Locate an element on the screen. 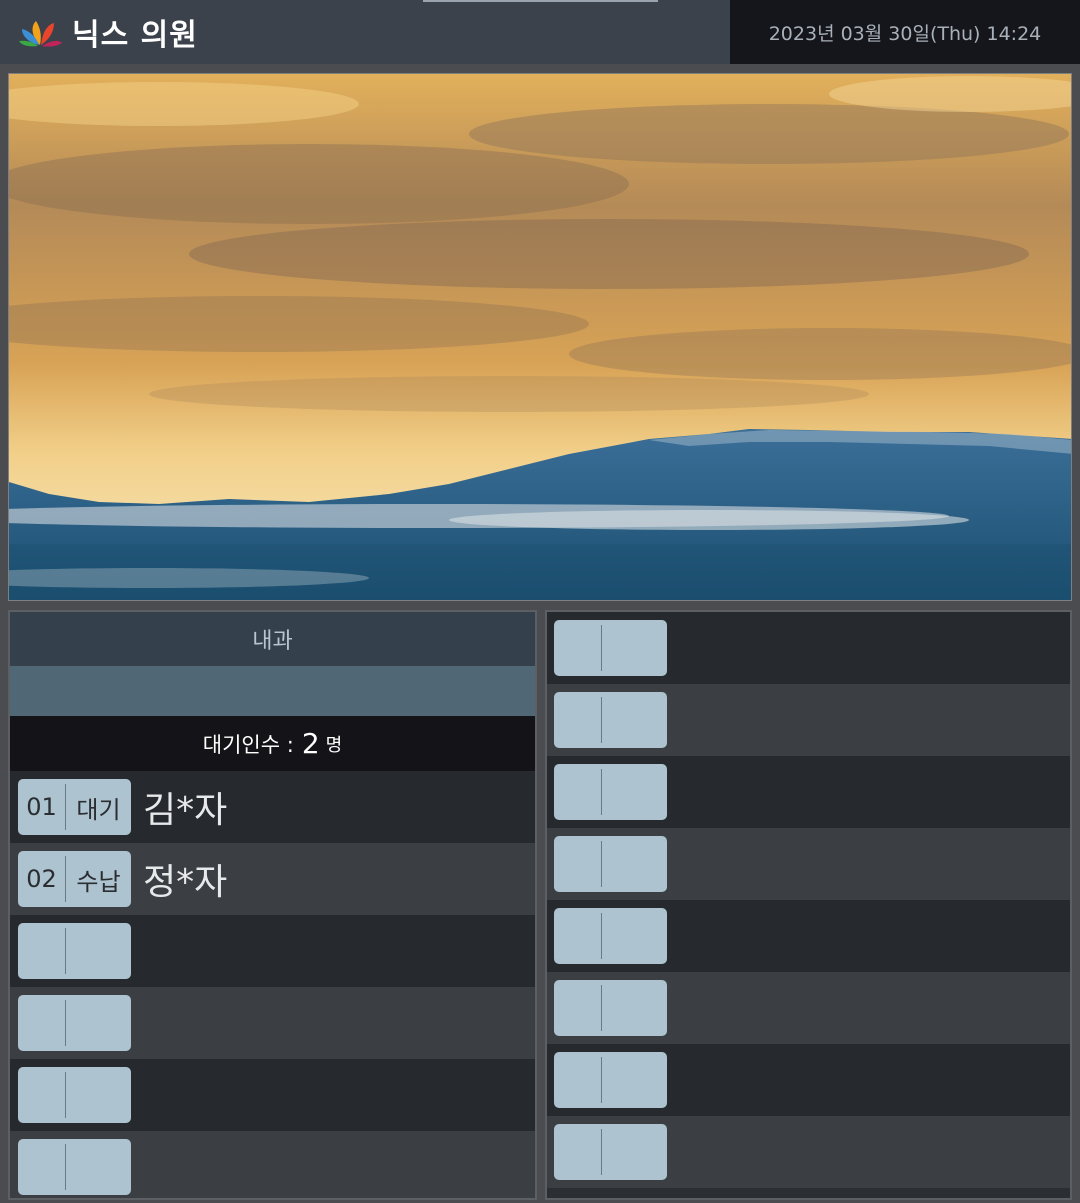 The image size is (1080, 1203). clinic-name: 닉스 의원 is located at coordinates (135, 35).